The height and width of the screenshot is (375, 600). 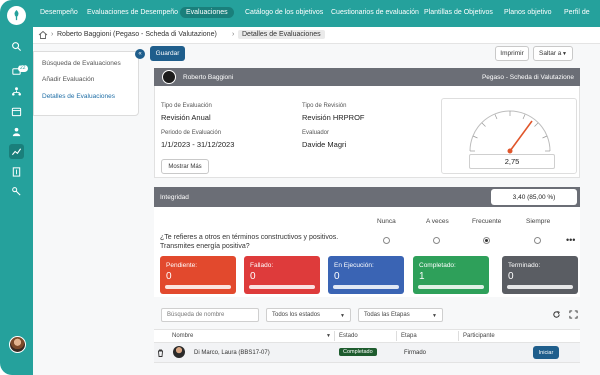 I want to click on building-icon, so click(x=16, y=171).